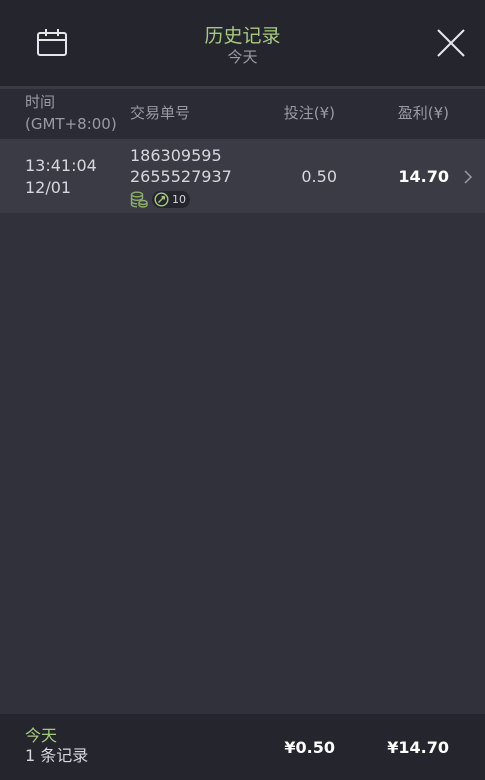  I want to click on header: 历史记录 今天, so click(242, 43).